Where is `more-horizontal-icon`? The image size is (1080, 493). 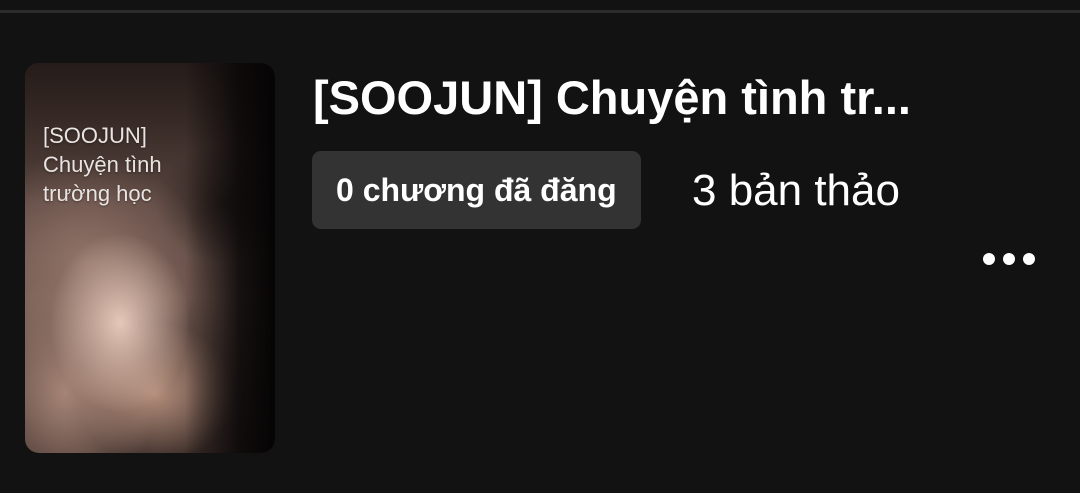
more-horizontal-icon is located at coordinates (989, 259).